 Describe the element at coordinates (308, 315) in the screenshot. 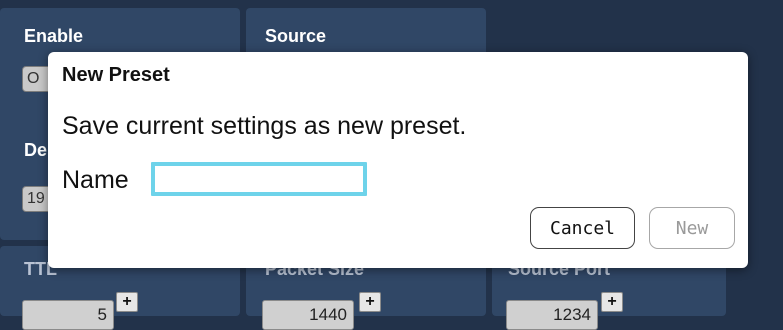

I see `packet-size-stepper-field: 1440` at that location.